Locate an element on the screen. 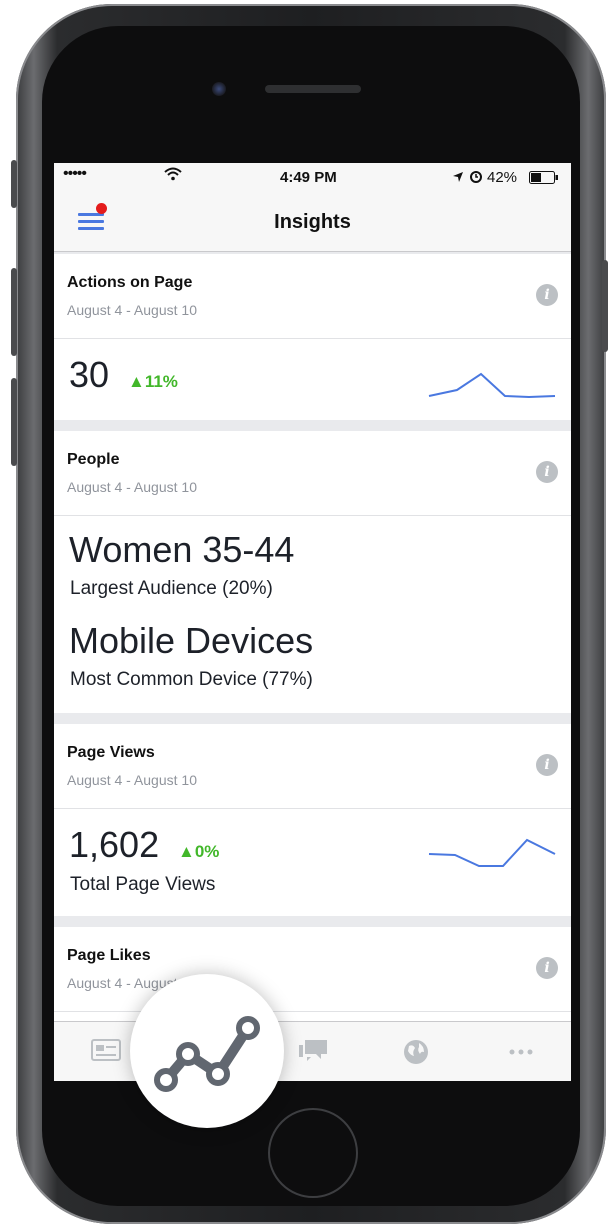  card-header: Page Views August 4 - August 10 i is located at coordinates (312, 766).